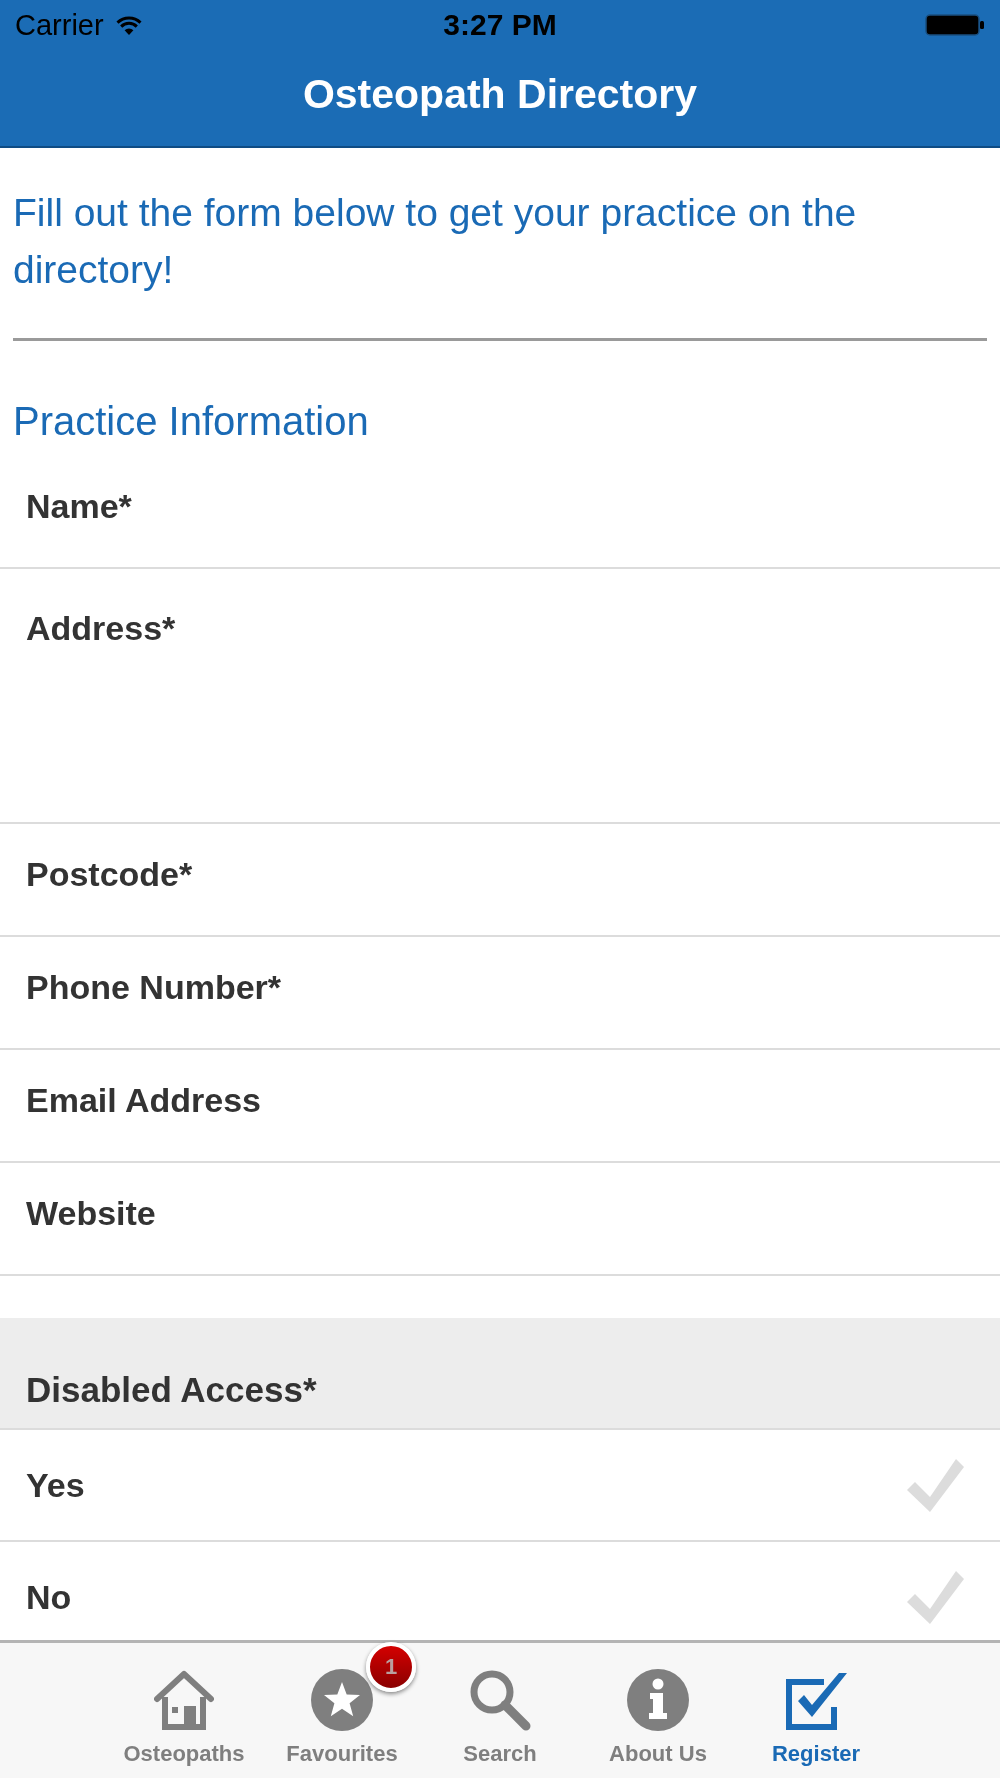  Describe the element at coordinates (184, 1700) in the screenshot. I see `house-icon` at that location.